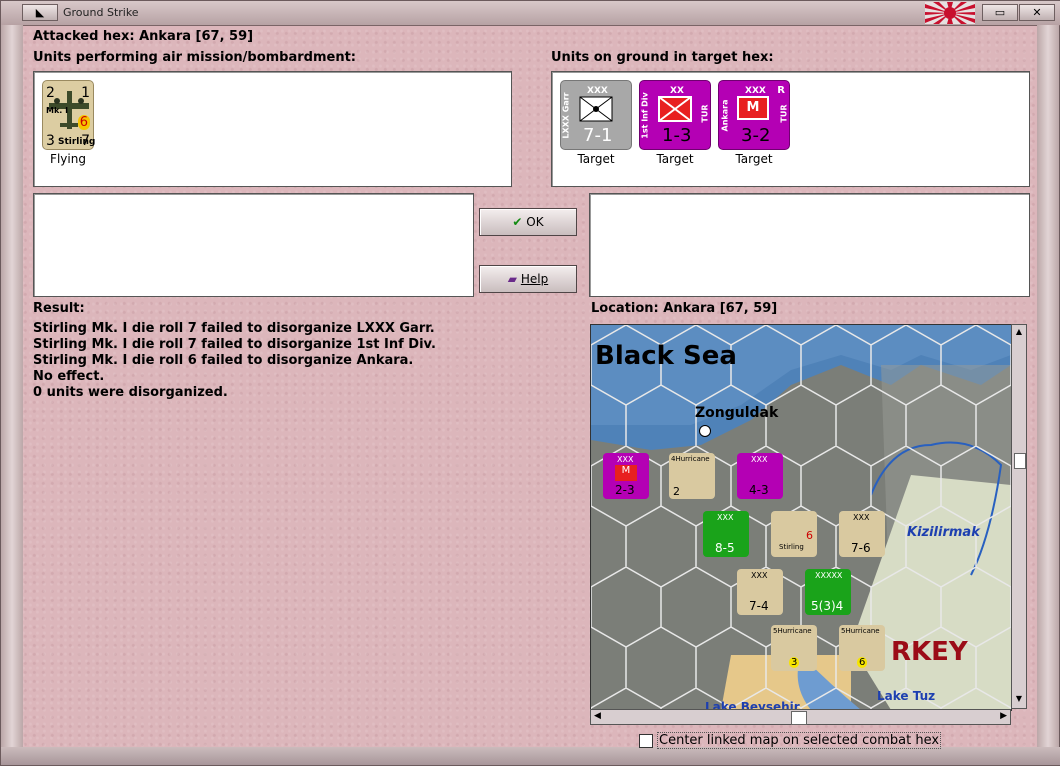 The width and height of the screenshot is (1060, 766). Describe the element at coordinates (725, 115) in the screenshot. I see `unit-side-text: Ankara` at that location.